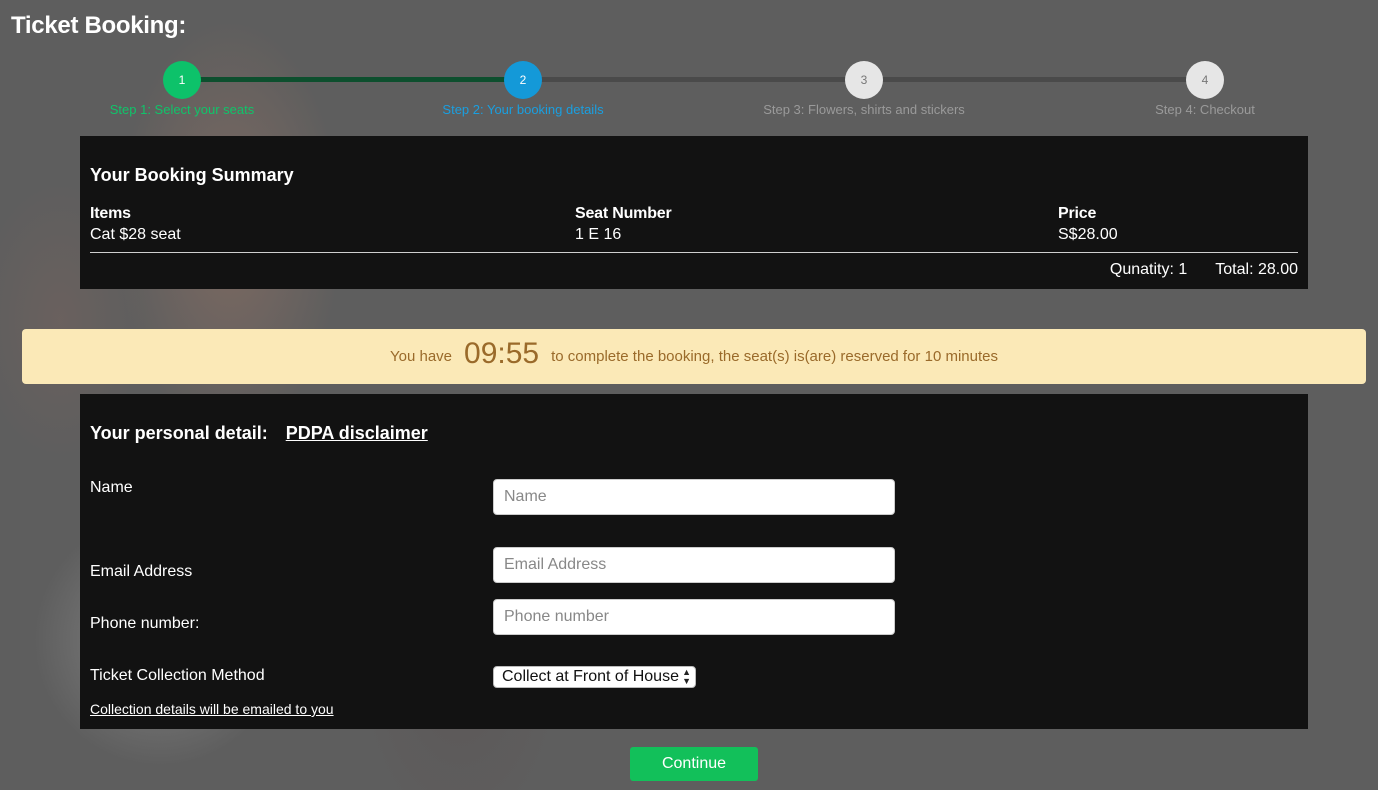  I want to click on personal-detail-heading: Your personal detail: PDPA disclaimer, so click(259, 433).